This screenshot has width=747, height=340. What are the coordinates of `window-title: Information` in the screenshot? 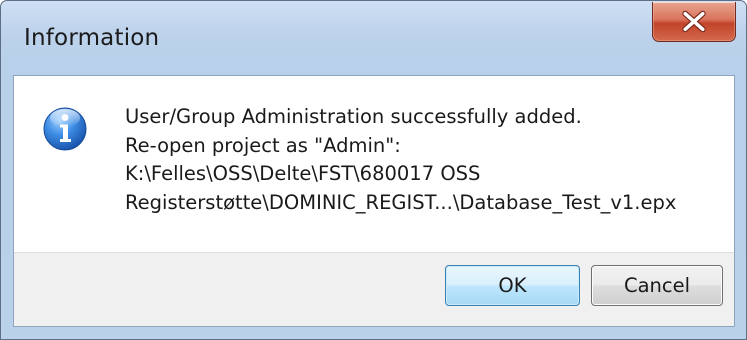 It's located at (92, 38).